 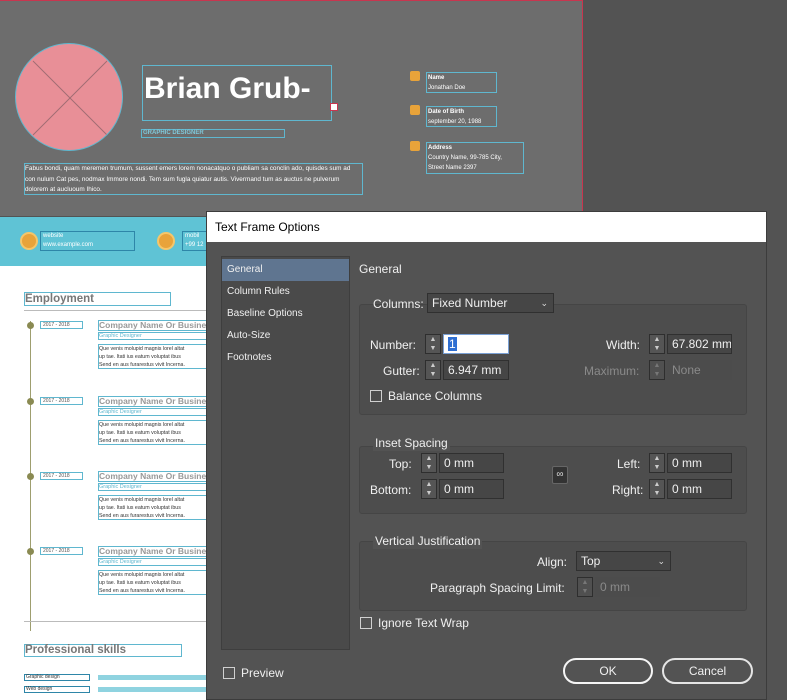 I want to click on resume-job-title: GRAPHIC DESIGNER, so click(x=213, y=133).